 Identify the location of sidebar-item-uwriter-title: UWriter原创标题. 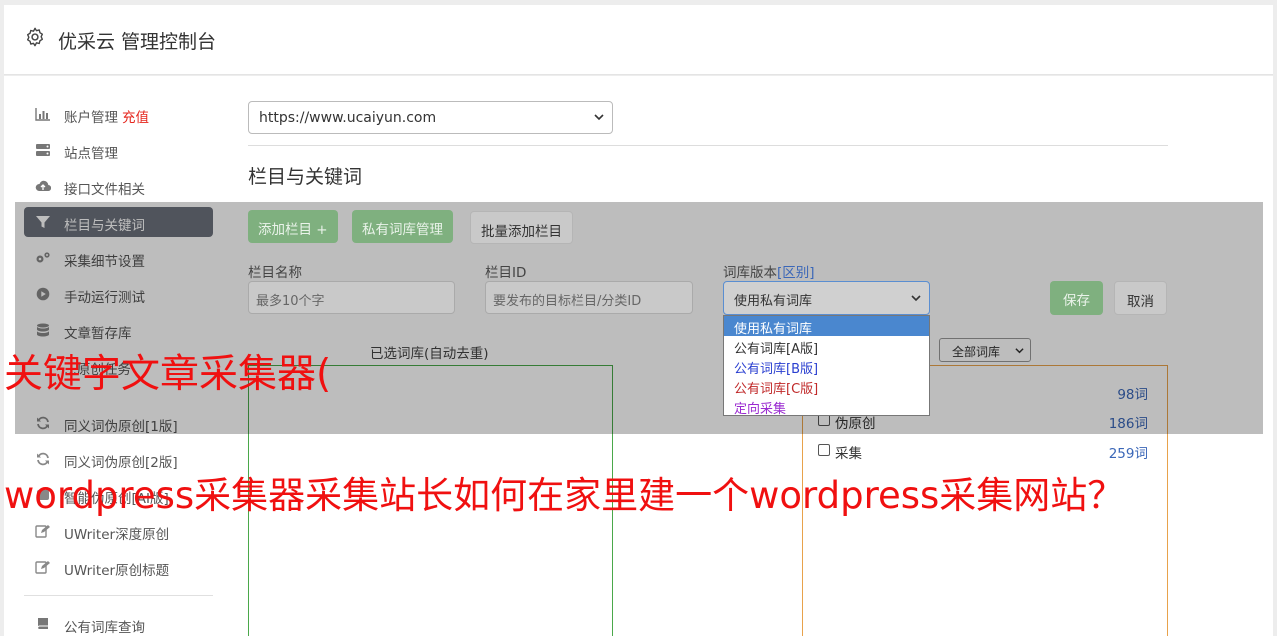
(118, 567).